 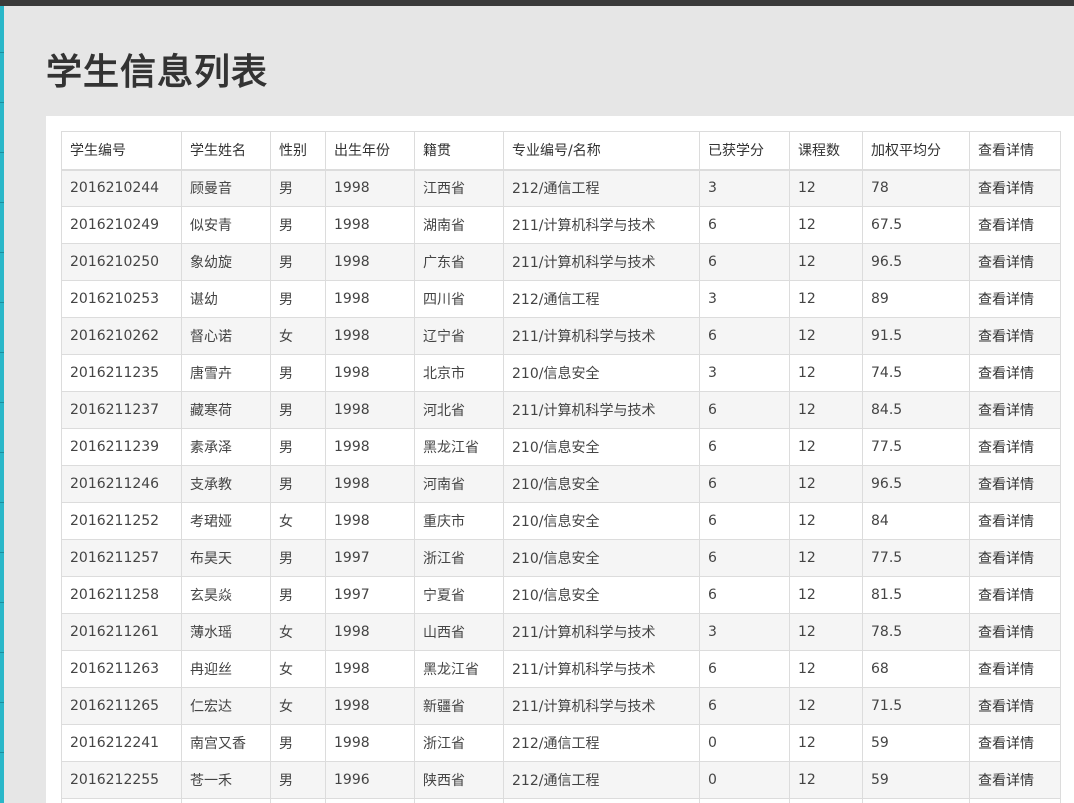 I want to click on student-name-cell: 唐雪卉, so click(x=226, y=373).